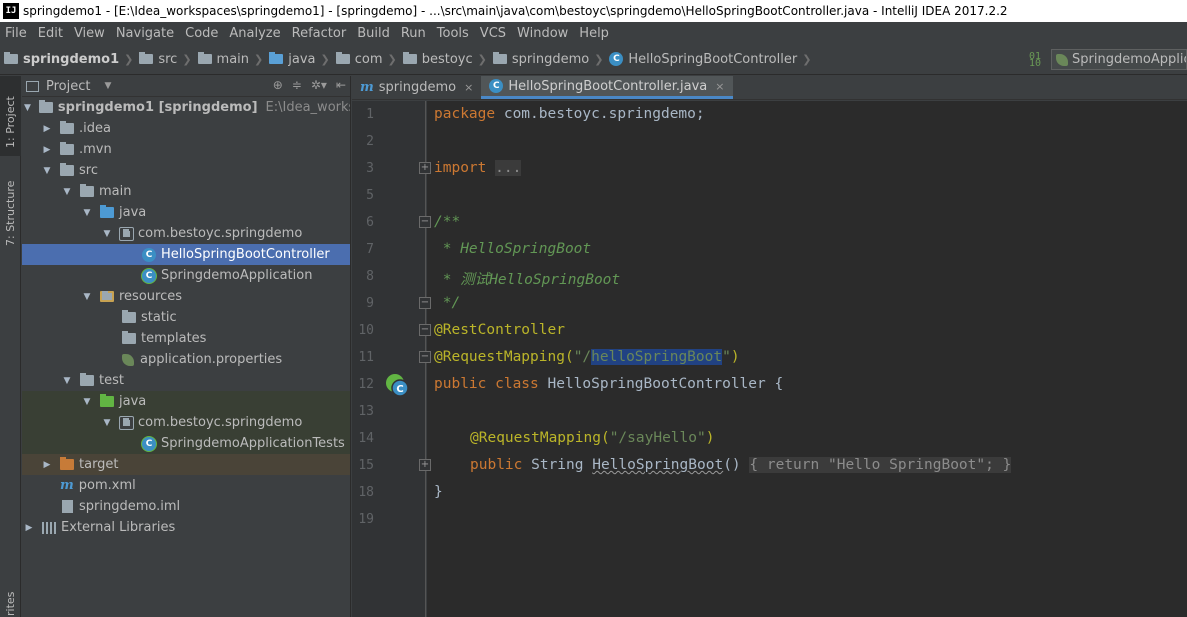 The width and height of the screenshot is (1187, 617). What do you see at coordinates (342, 58) in the screenshot?
I see `package-icon` at bounding box center [342, 58].